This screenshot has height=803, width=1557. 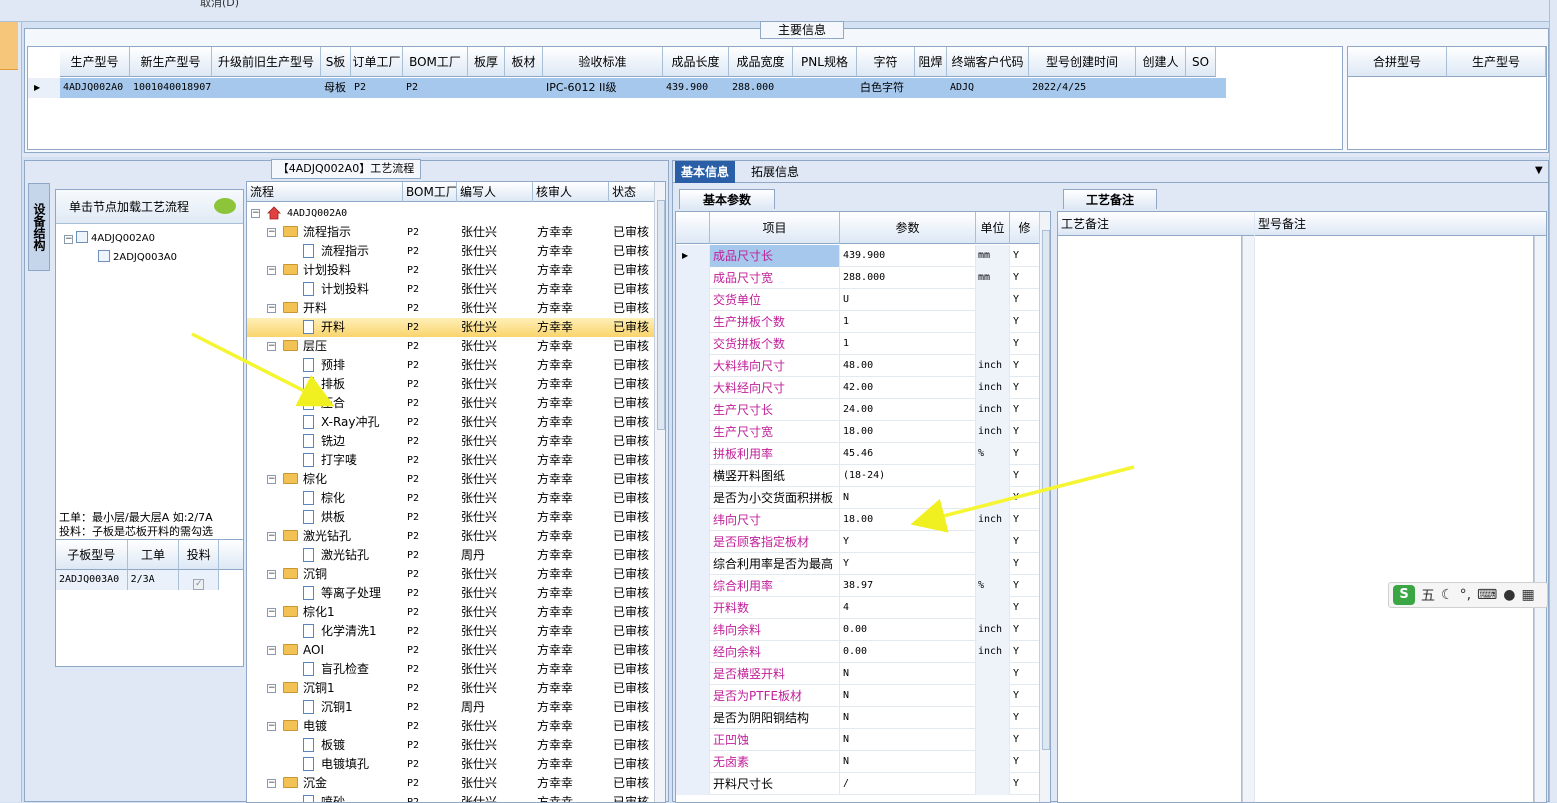 What do you see at coordinates (775, 172) in the screenshot?
I see `tab-extended-info: 拓展信息` at bounding box center [775, 172].